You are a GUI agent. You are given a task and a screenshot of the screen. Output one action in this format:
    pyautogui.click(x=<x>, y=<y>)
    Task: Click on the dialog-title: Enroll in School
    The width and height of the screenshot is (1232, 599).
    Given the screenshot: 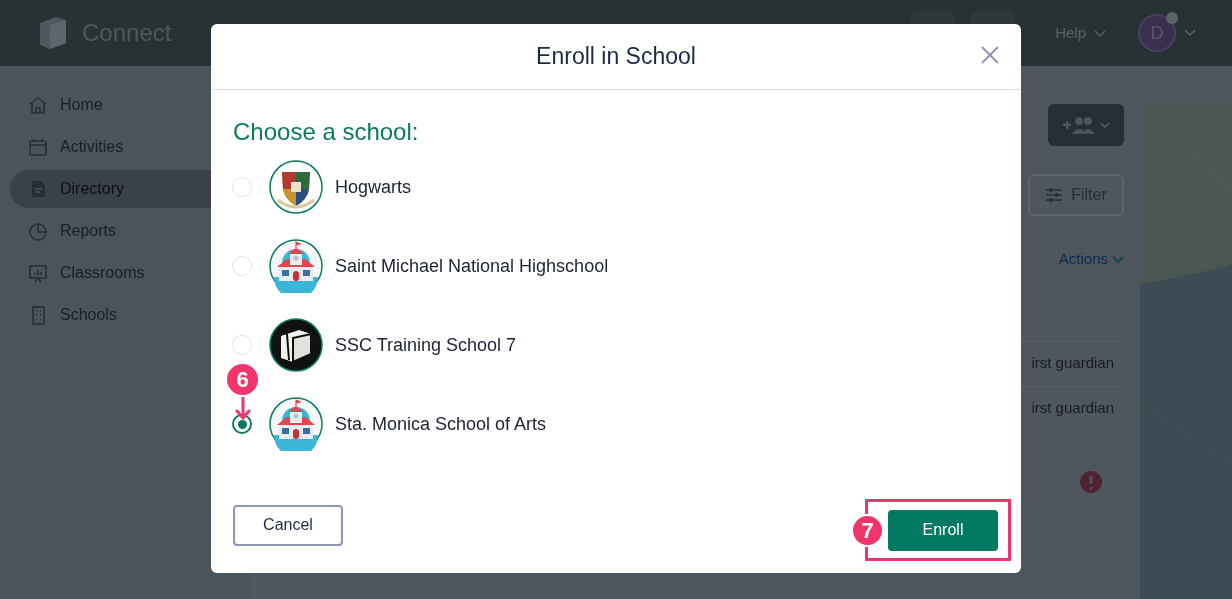 What is the action you would take?
    pyautogui.click(x=616, y=57)
    